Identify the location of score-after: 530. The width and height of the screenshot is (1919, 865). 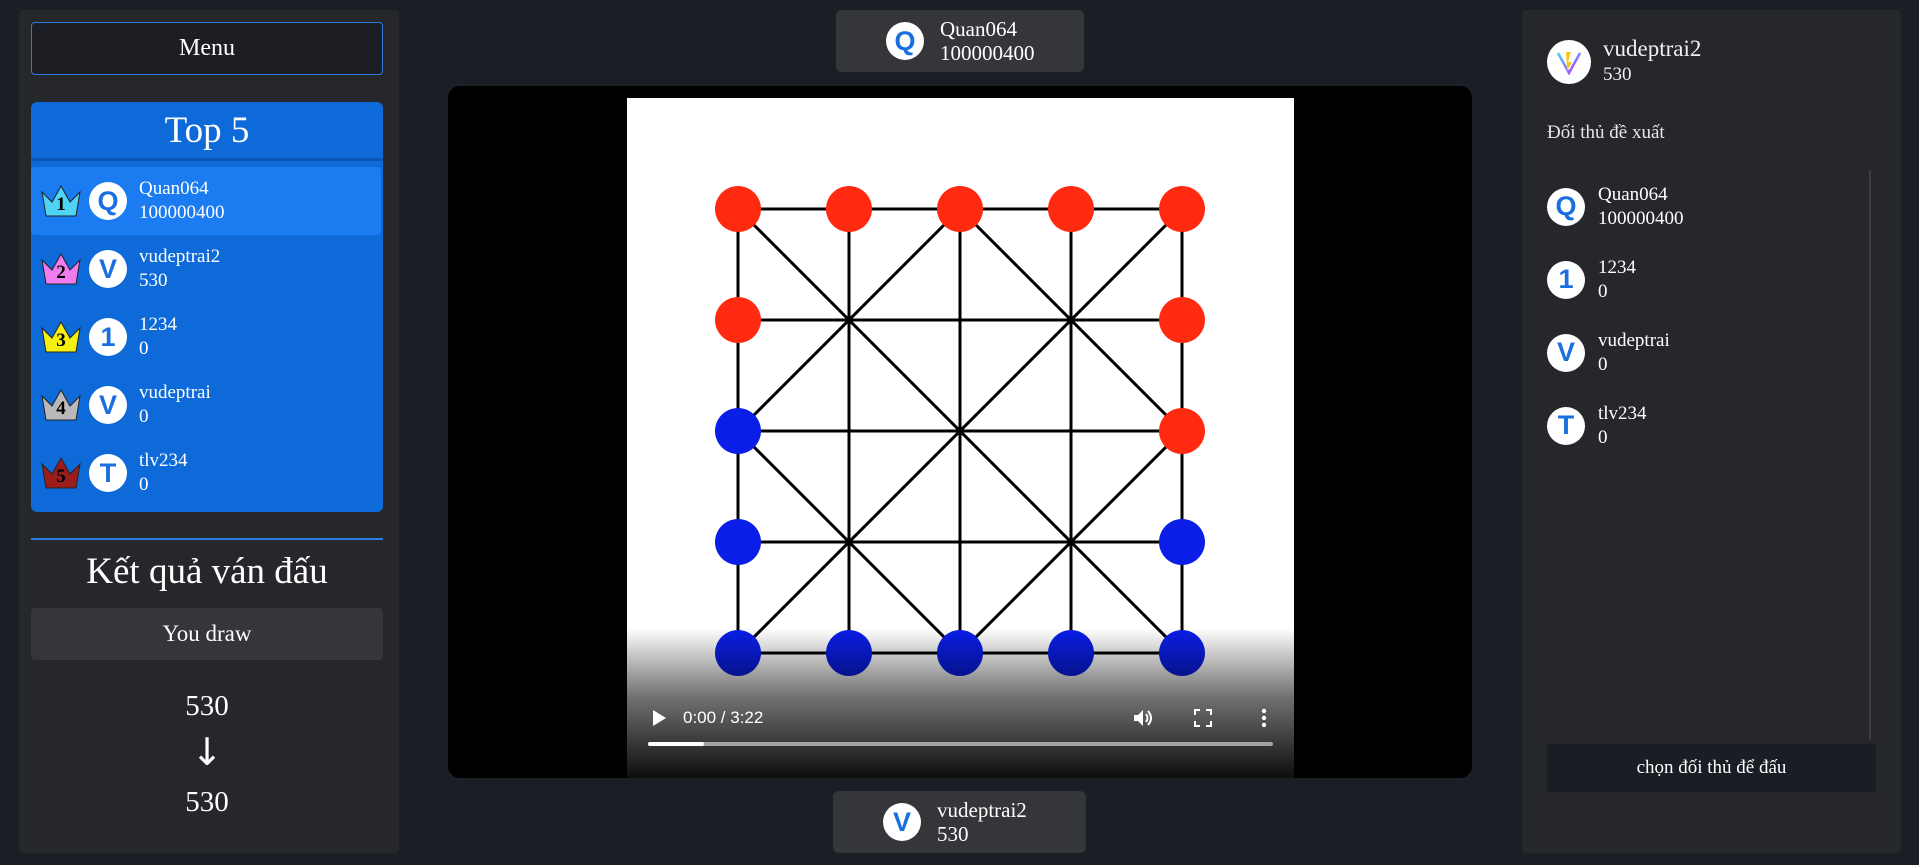
(207, 802).